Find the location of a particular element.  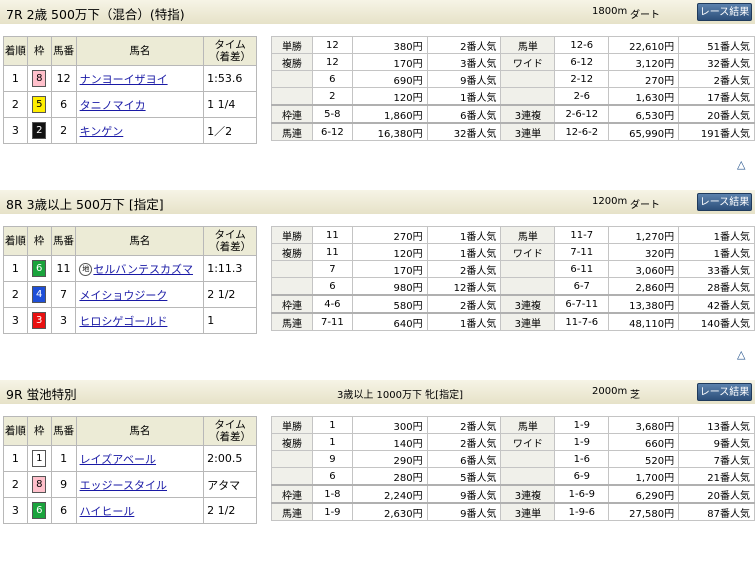

finish-time: 1 1/4 is located at coordinates (230, 104).